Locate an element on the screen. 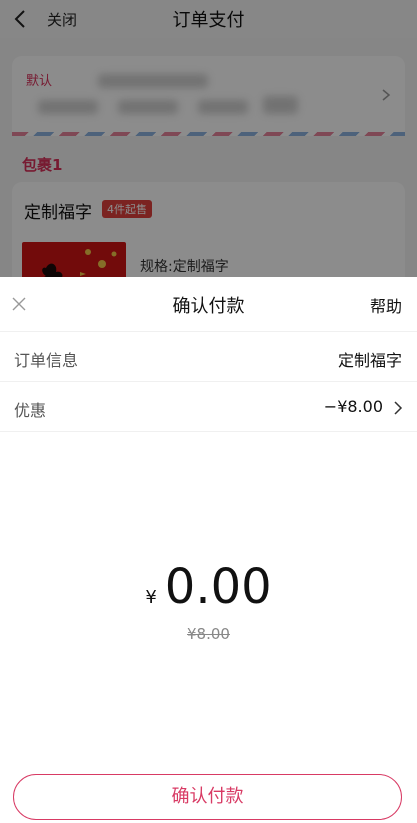 The width and height of the screenshot is (417, 823). payment-amount: ¥ 0.00 is located at coordinates (208, 587).